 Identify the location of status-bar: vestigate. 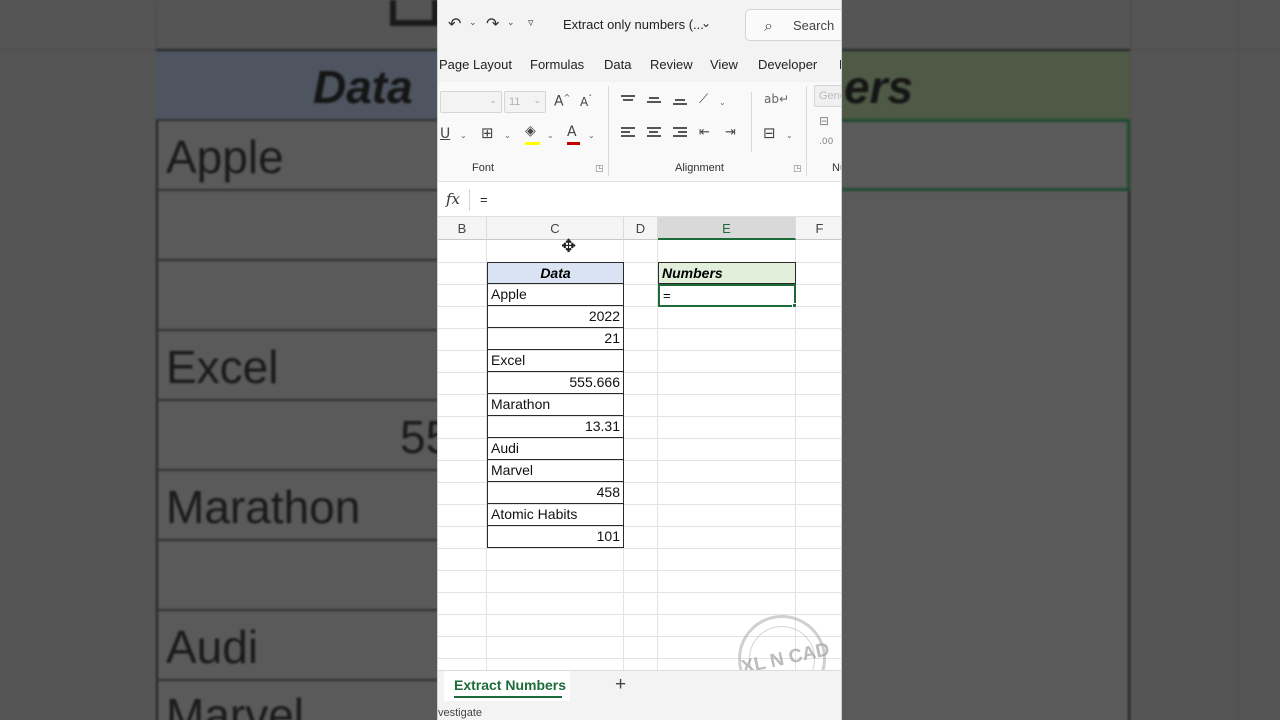
(639, 711).